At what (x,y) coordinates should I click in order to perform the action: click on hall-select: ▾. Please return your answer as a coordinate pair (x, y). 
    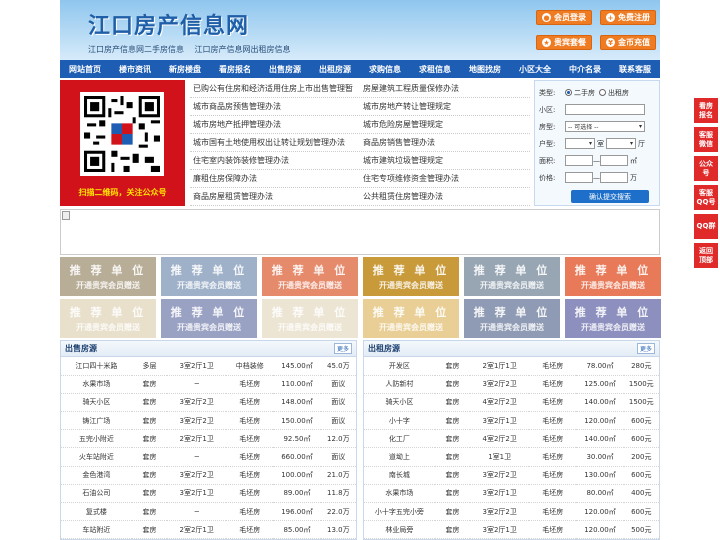
    Looking at the image, I should click on (621, 143).